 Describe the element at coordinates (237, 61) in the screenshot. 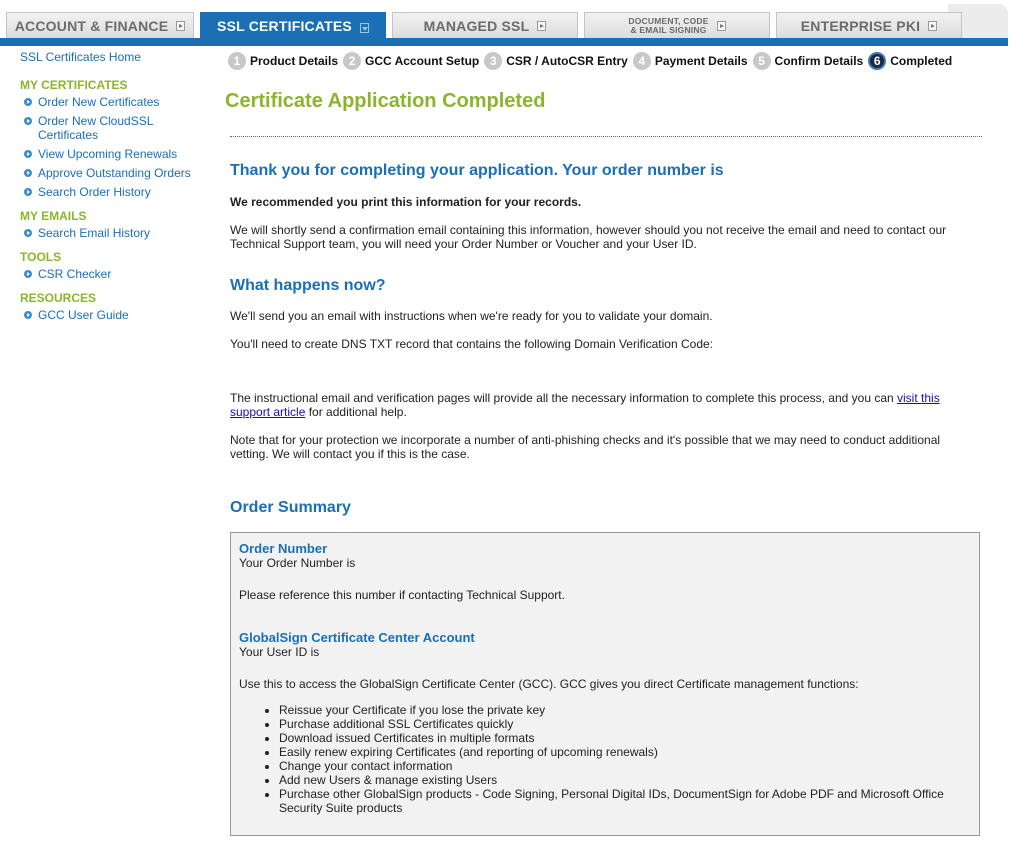

I see `step-number: 1` at that location.